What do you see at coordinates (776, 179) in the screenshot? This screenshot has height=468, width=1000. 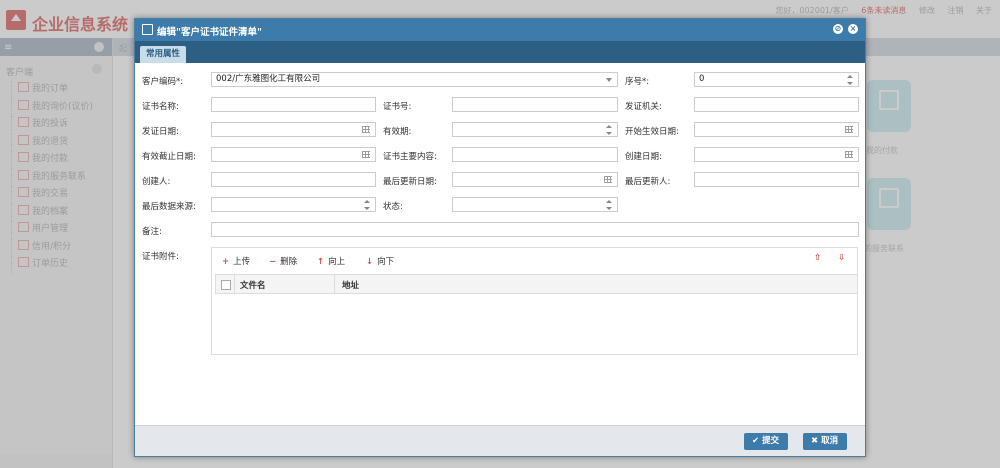 I see `last-updater-input` at bounding box center [776, 179].